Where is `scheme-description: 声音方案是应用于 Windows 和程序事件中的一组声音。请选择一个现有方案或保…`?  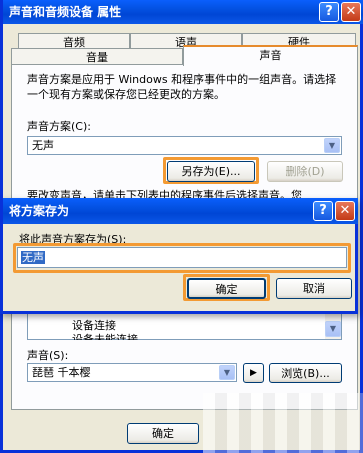
scheme-description: 声音方案是应用于 Windows 和程序事件中的一组声音。请选择一个现有方案或保… is located at coordinates (182, 87).